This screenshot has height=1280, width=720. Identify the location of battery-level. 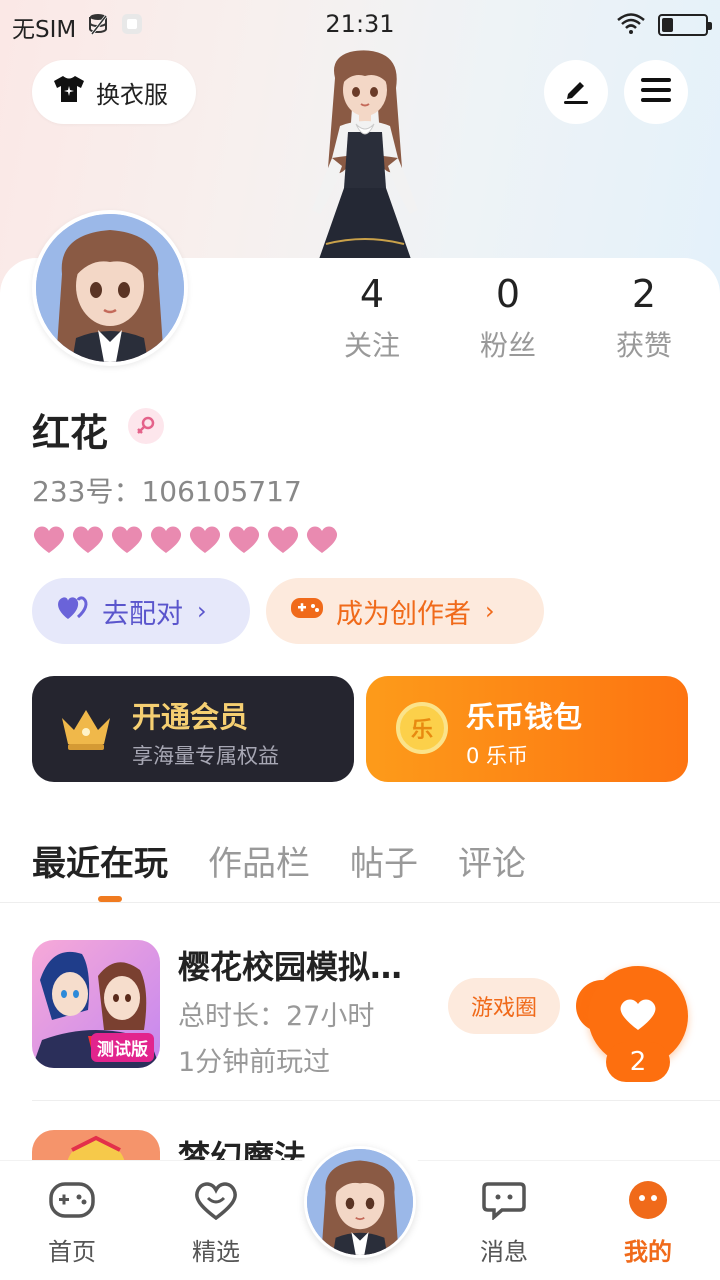
(667, 25).